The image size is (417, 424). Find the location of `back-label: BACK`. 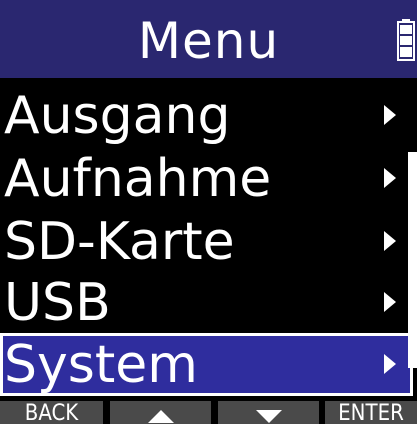

back-label: BACK is located at coordinates (51, 412).